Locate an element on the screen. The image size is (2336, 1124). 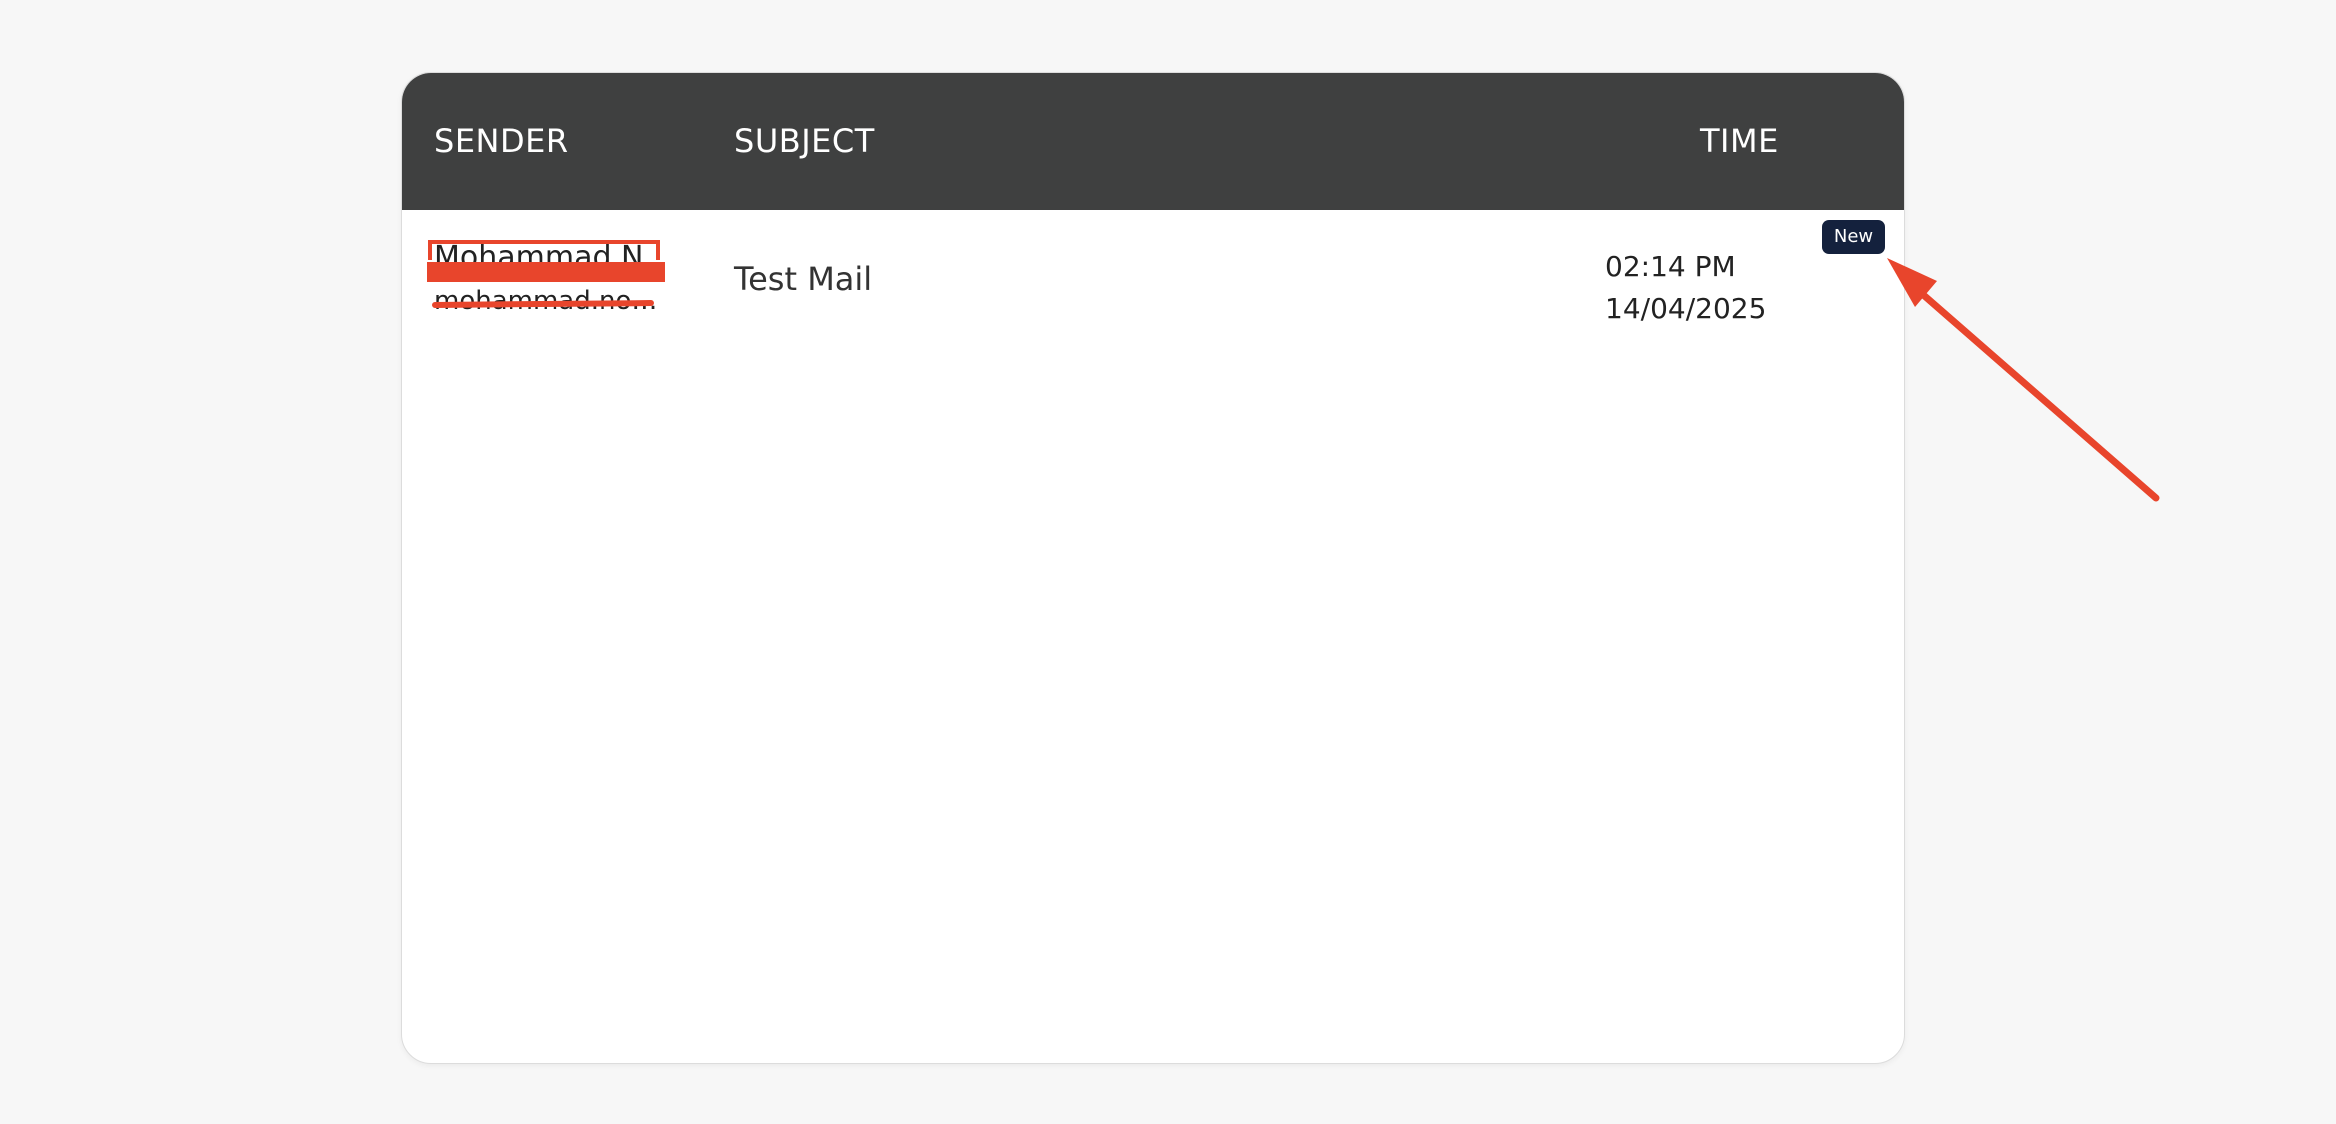
mail-time: 02:14 PM is located at coordinates (1670, 266).